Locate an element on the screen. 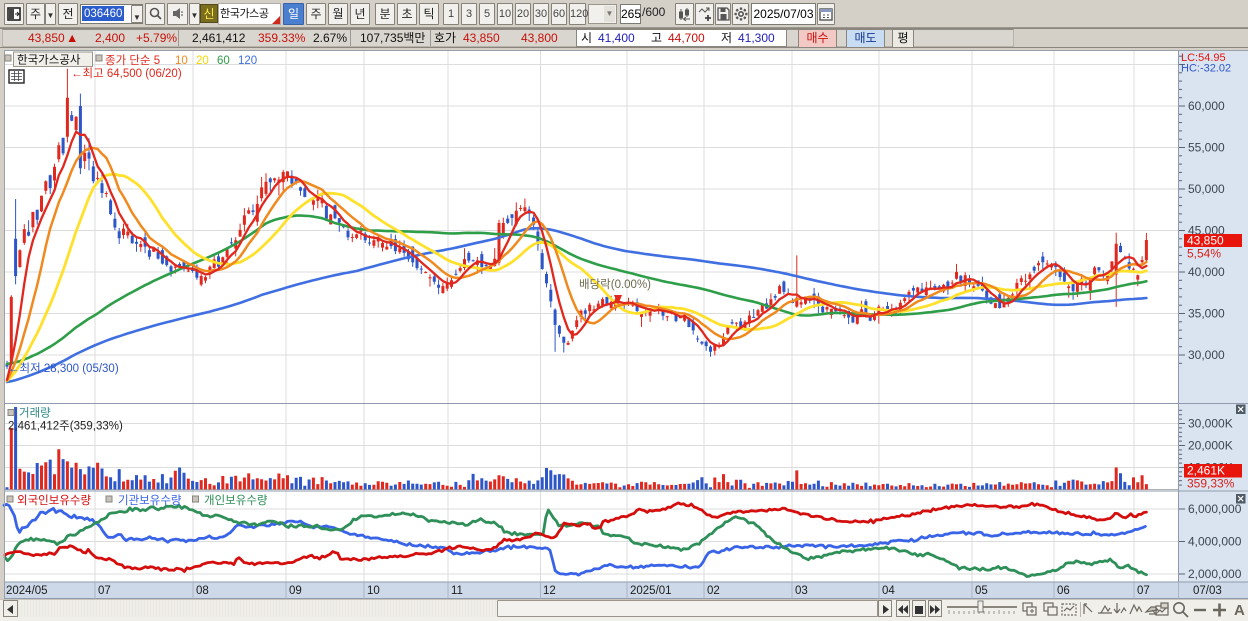 The height and width of the screenshot is (621, 1248). svg-text: 359,33% is located at coordinates (1211, 484).